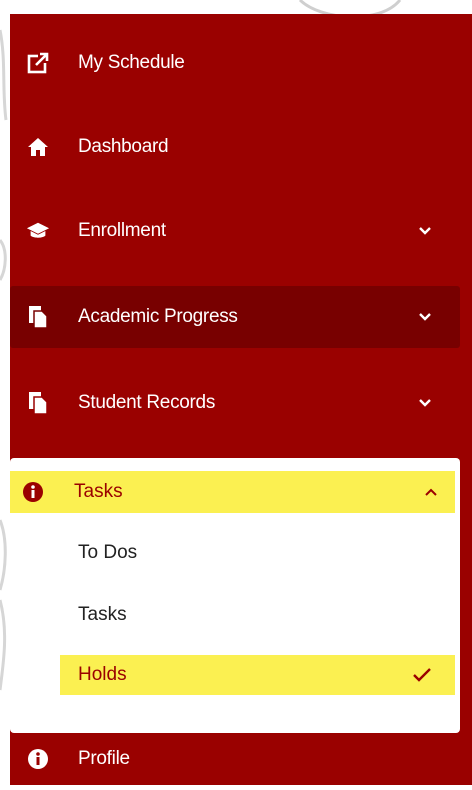 The height and width of the screenshot is (790, 472). Describe the element at coordinates (241, 403) in the screenshot. I see `sidebar-item-student-records: Student Records` at that location.